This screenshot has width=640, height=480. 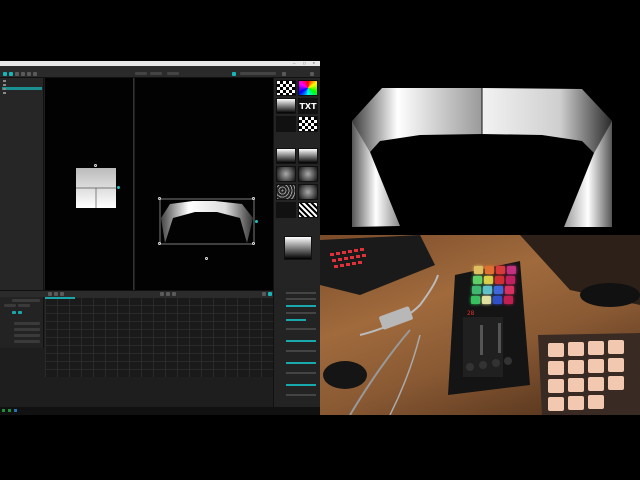 I want to click on timeline-grid, so click(x=159, y=337).